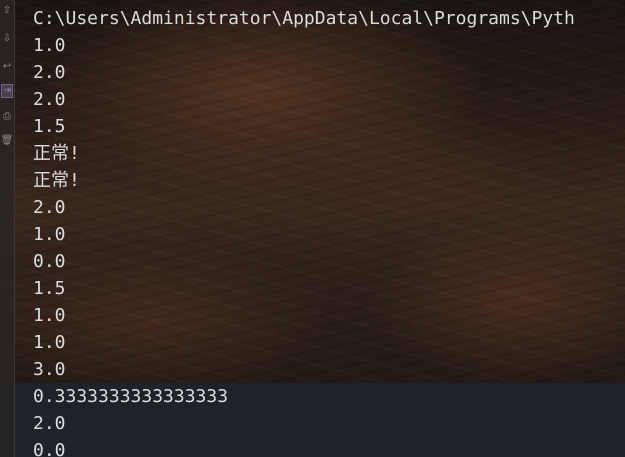 Image resolution: width=625 pixels, height=457 pixels. Describe the element at coordinates (7, 117) in the screenshot. I see `print-icon: ⎙` at that location.